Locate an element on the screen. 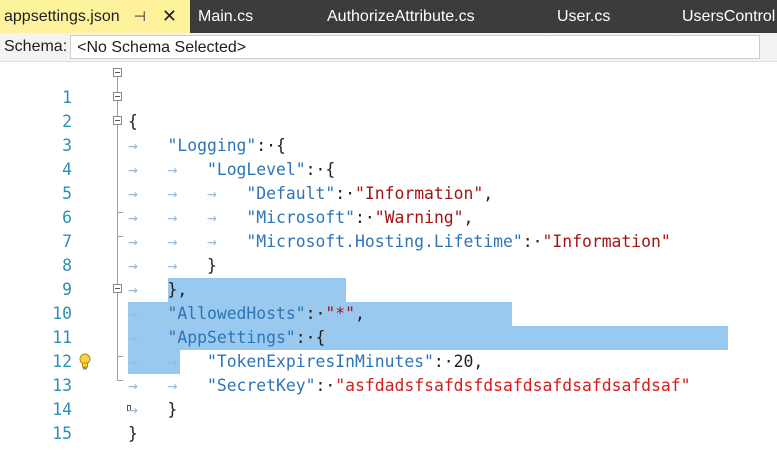 The width and height of the screenshot is (777, 470). tab-label: User.cs is located at coordinates (584, 16).